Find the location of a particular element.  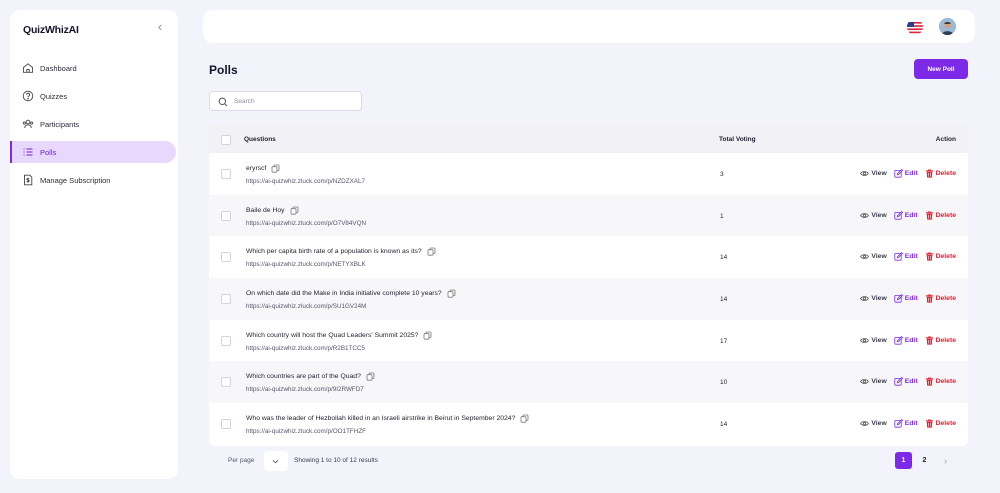

us-flag-icon is located at coordinates (915, 27).